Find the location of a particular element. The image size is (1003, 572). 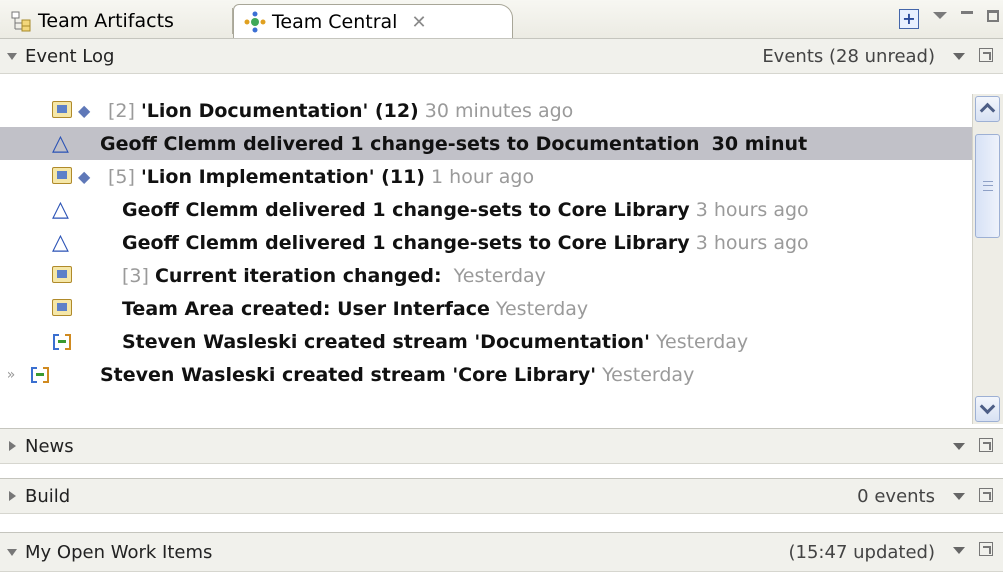

section-title: News is located at coordinates (49, 446).